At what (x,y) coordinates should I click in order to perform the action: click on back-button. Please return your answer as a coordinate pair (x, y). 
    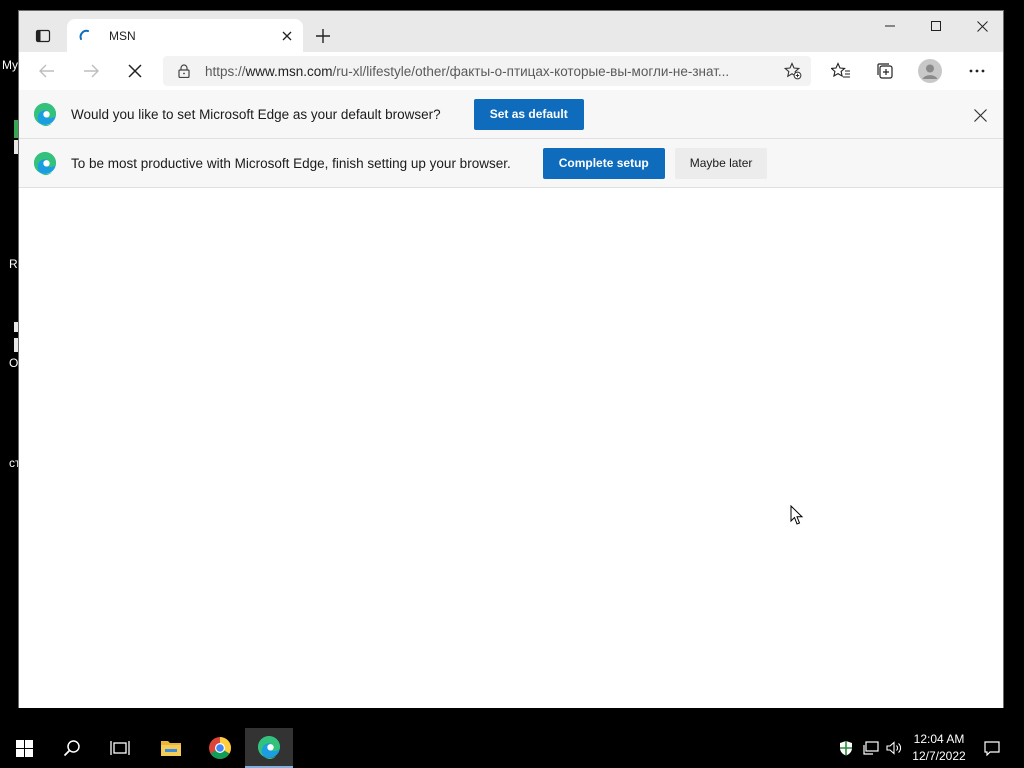
    Looking at the image, I should click on (47, 71).